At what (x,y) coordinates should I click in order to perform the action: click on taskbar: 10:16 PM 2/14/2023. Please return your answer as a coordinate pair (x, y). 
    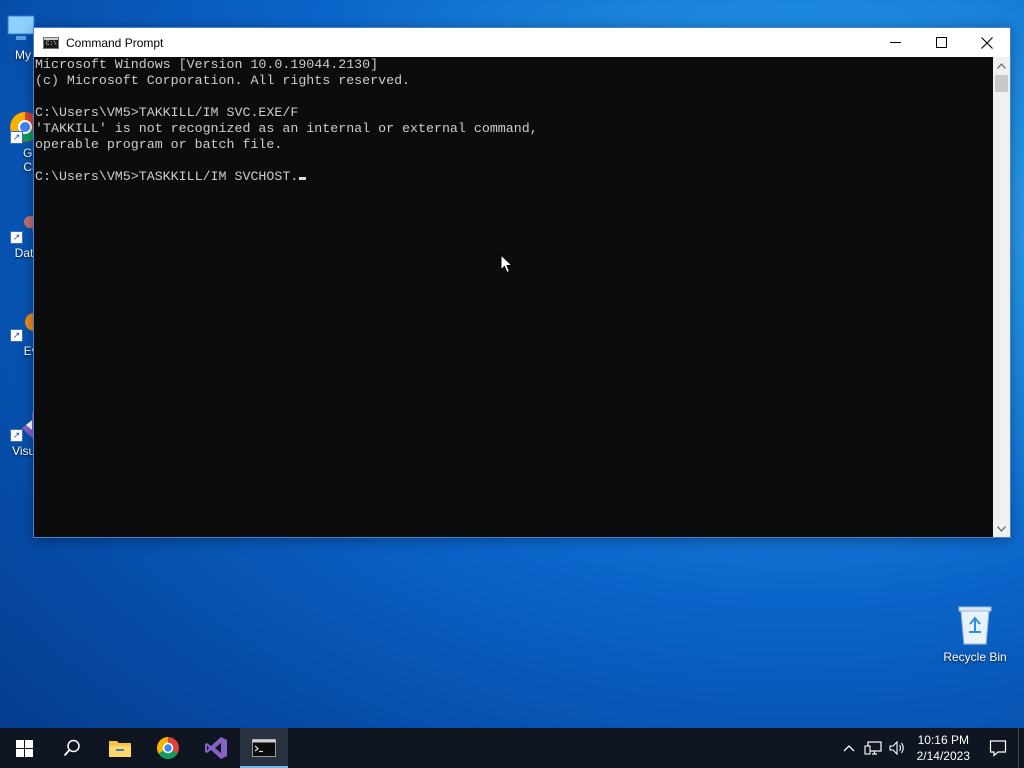
    Looking at the image, I should click on (512, 748).